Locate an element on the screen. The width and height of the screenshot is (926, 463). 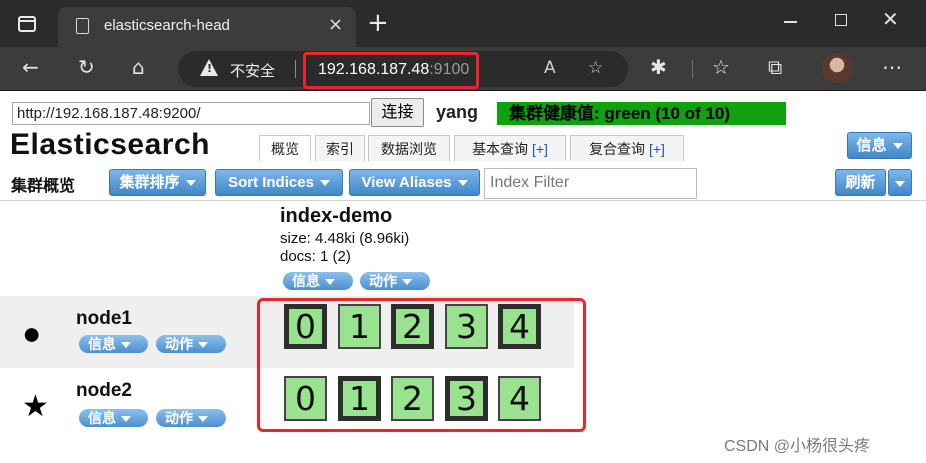
tab-label: 数据浏览 is located at coordinates (409, 149).